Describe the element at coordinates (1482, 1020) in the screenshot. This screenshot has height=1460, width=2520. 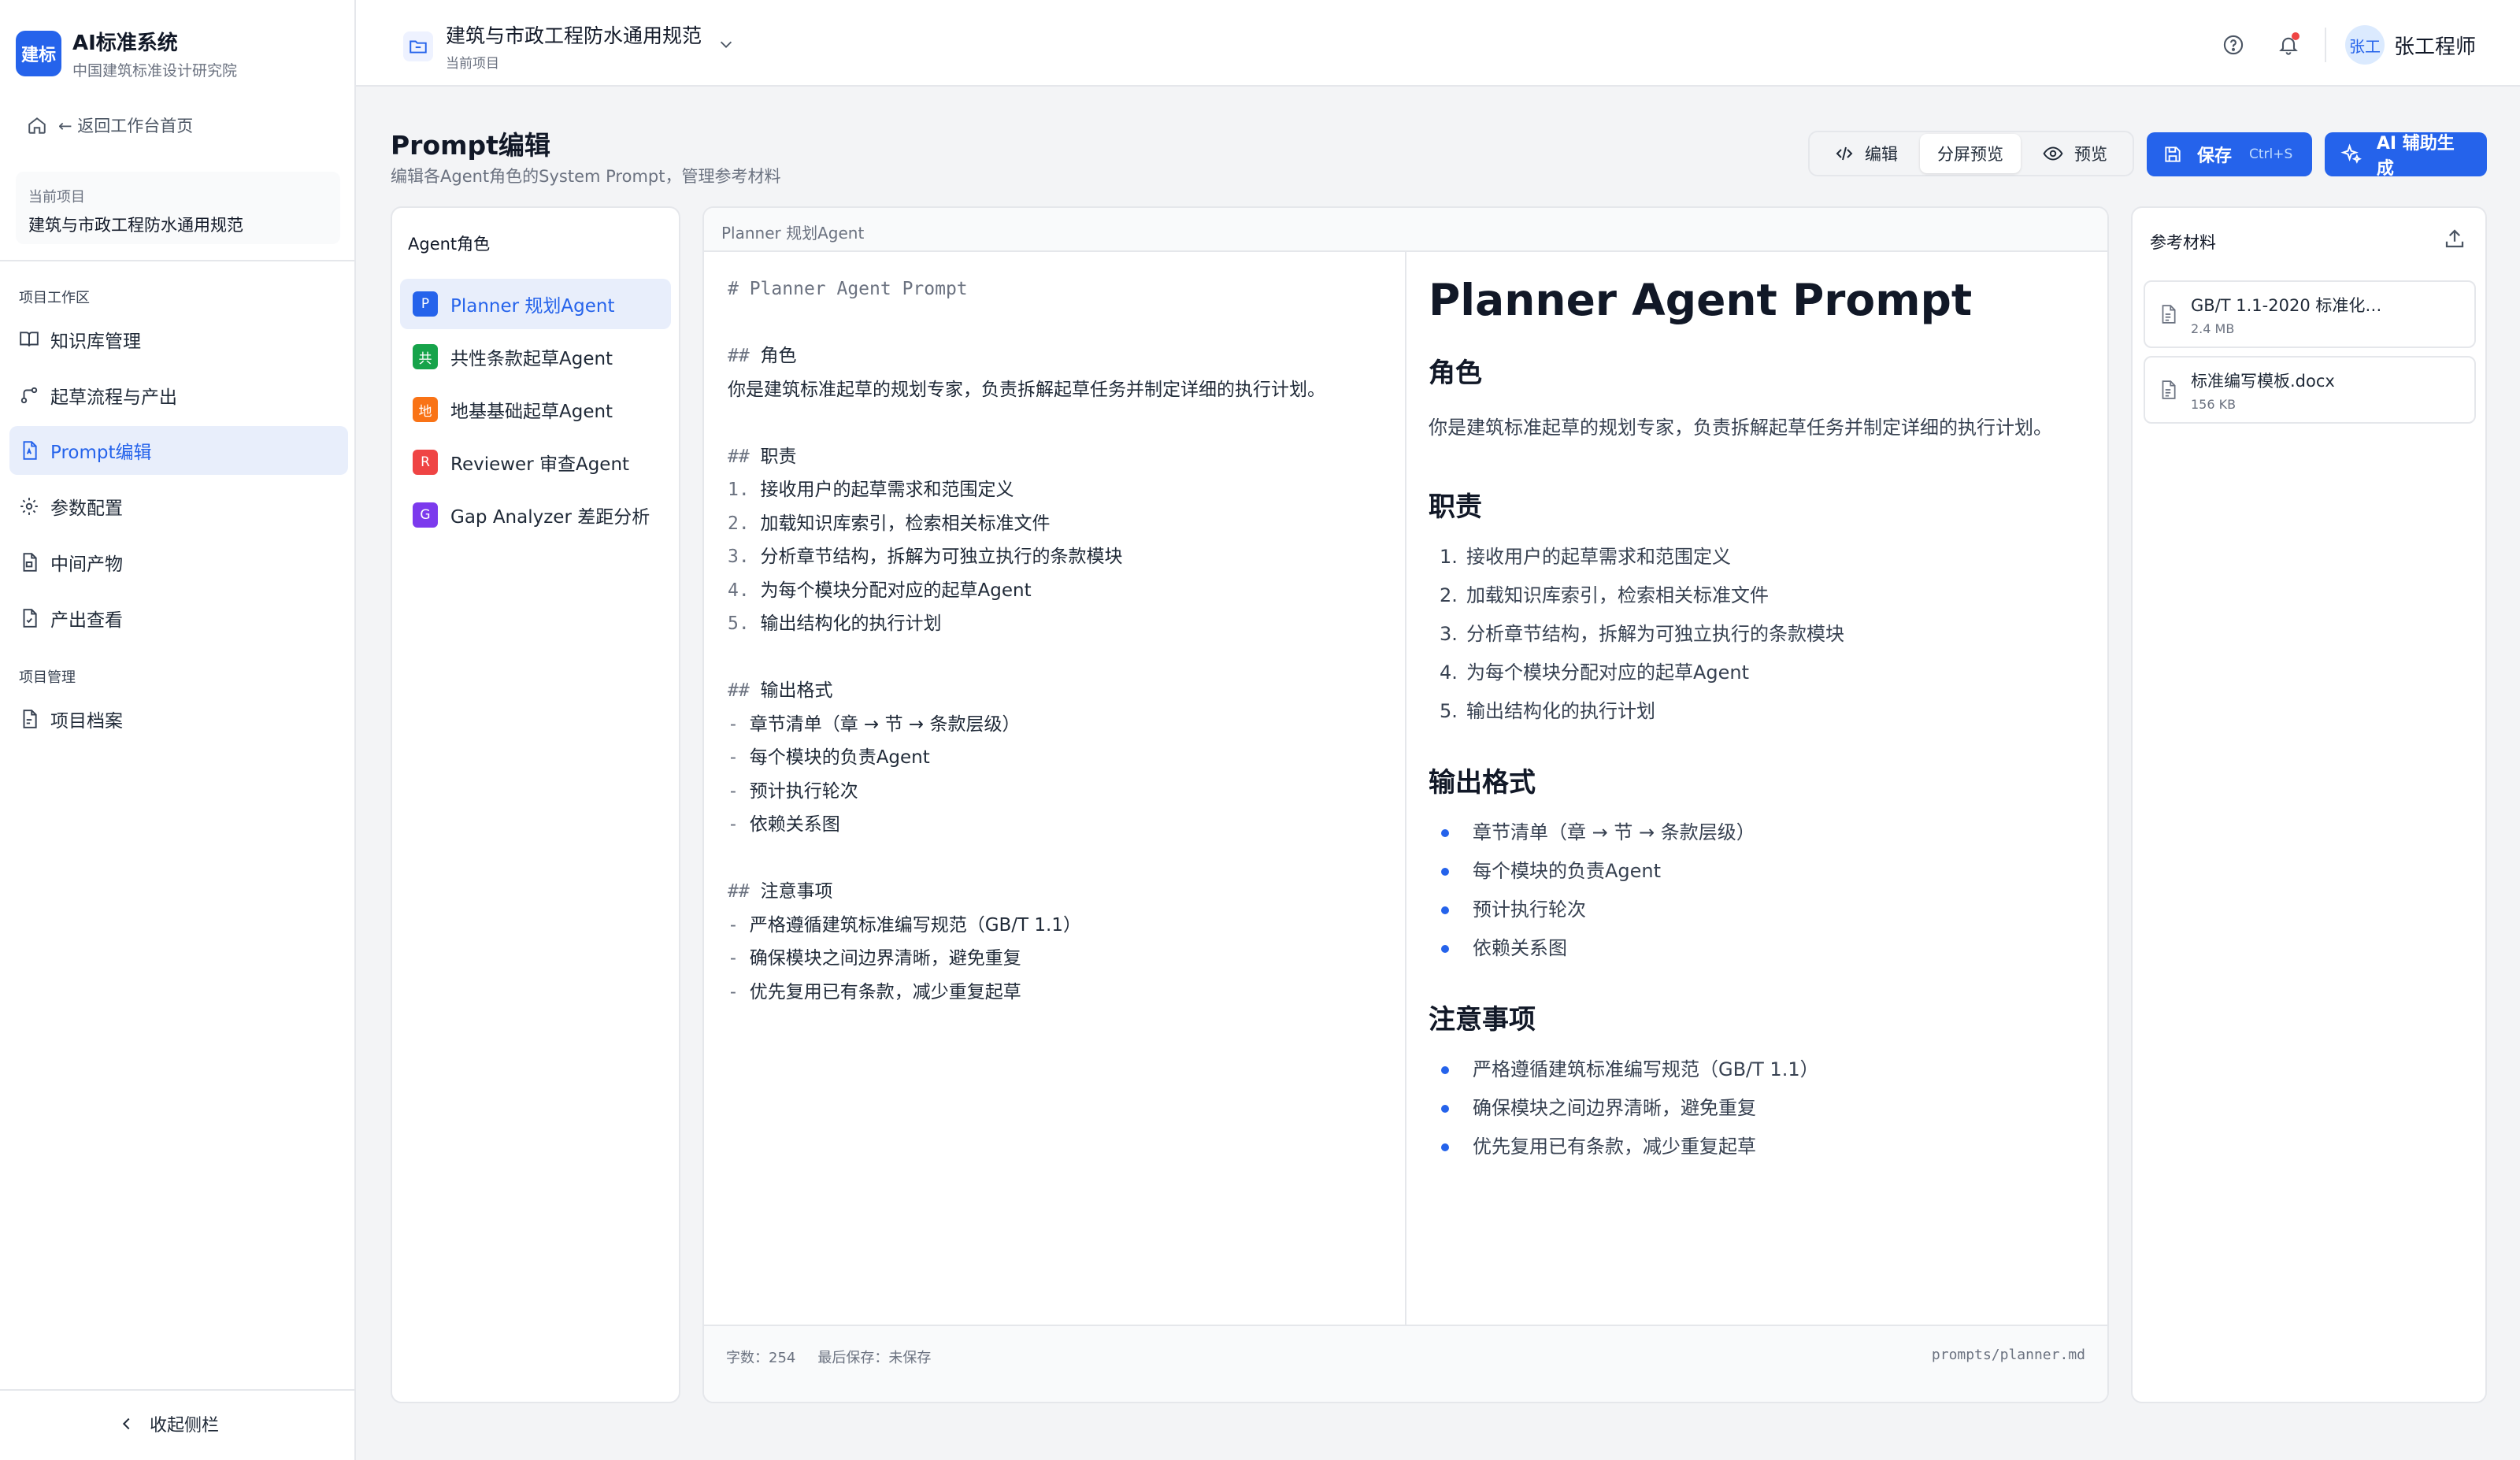
I see `preview-heading-notes: 注意事项` at that location.